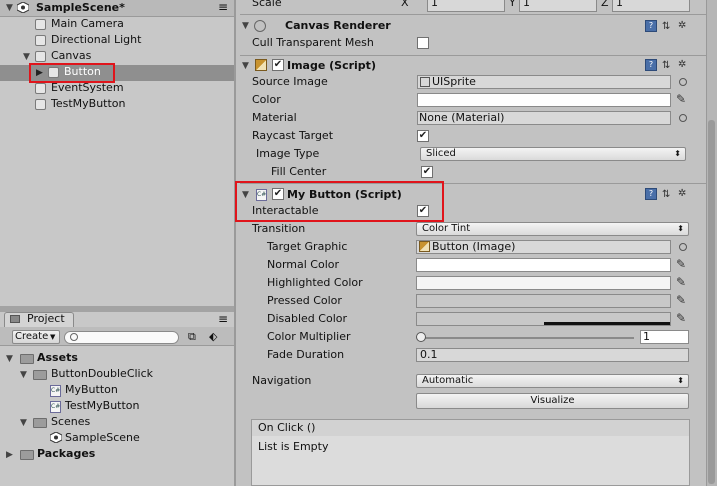  What do you see at coordinates (553, 154) in the screenshot?
I see `image-type-dropdown: Sliced ⬍` at bounding box center [553, 154].